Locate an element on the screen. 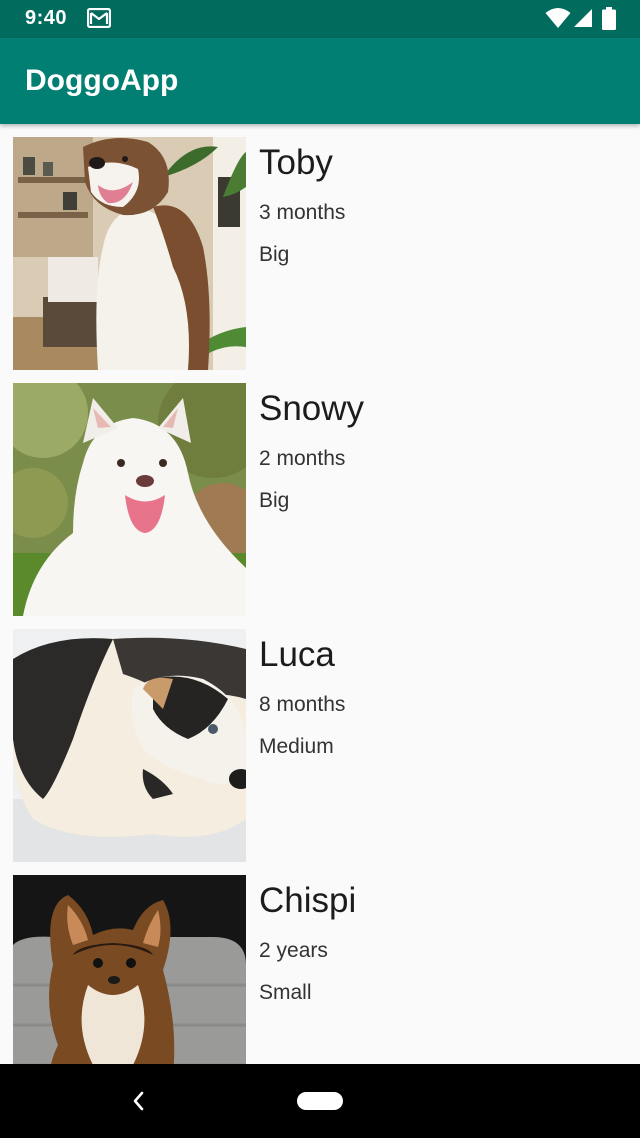 The height and width of the screenshot is (1138, 640). gmail-icon is located at coordinates (99, 18).